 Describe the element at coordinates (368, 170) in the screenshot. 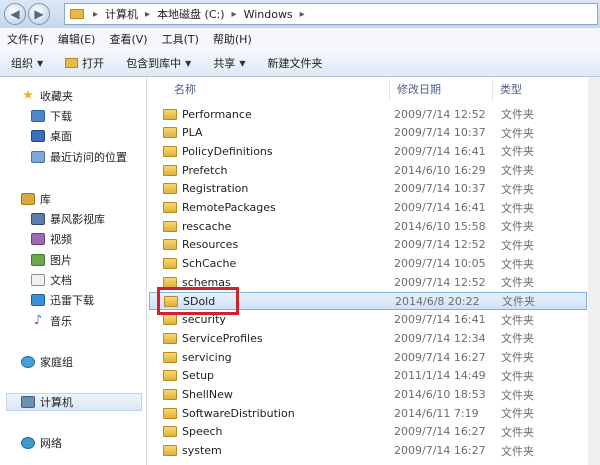

I see `file-row: Prefetch 2014/6/10 16:29 文件夹` at that location.